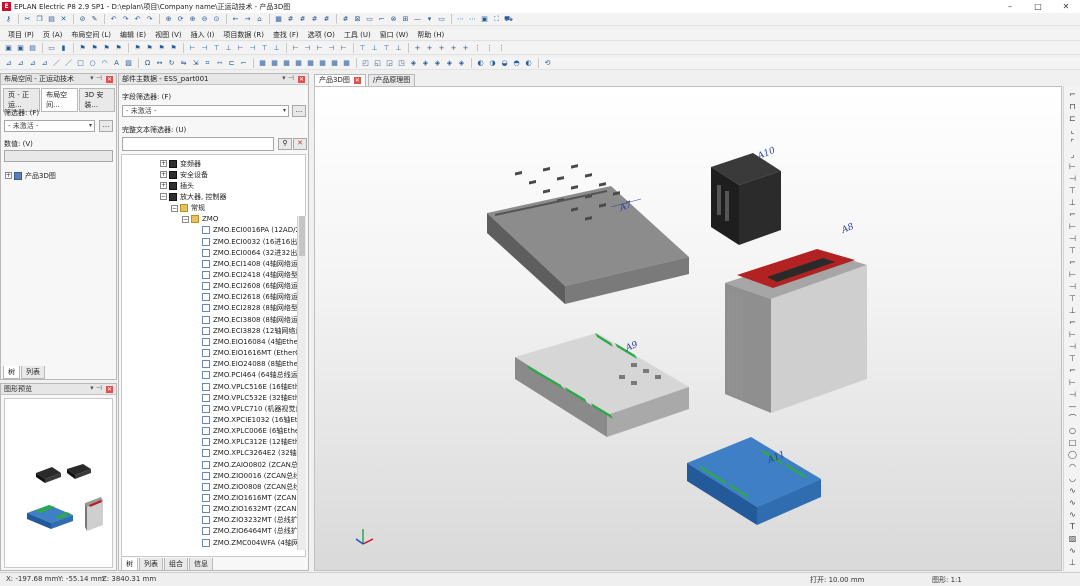 This screenshot has height=586, width=1080. What do you see at coordinates (1072, 239) in the screenshot?
I see `tee-right-b-icon: ⊣` at bounding box center [1072, 239].